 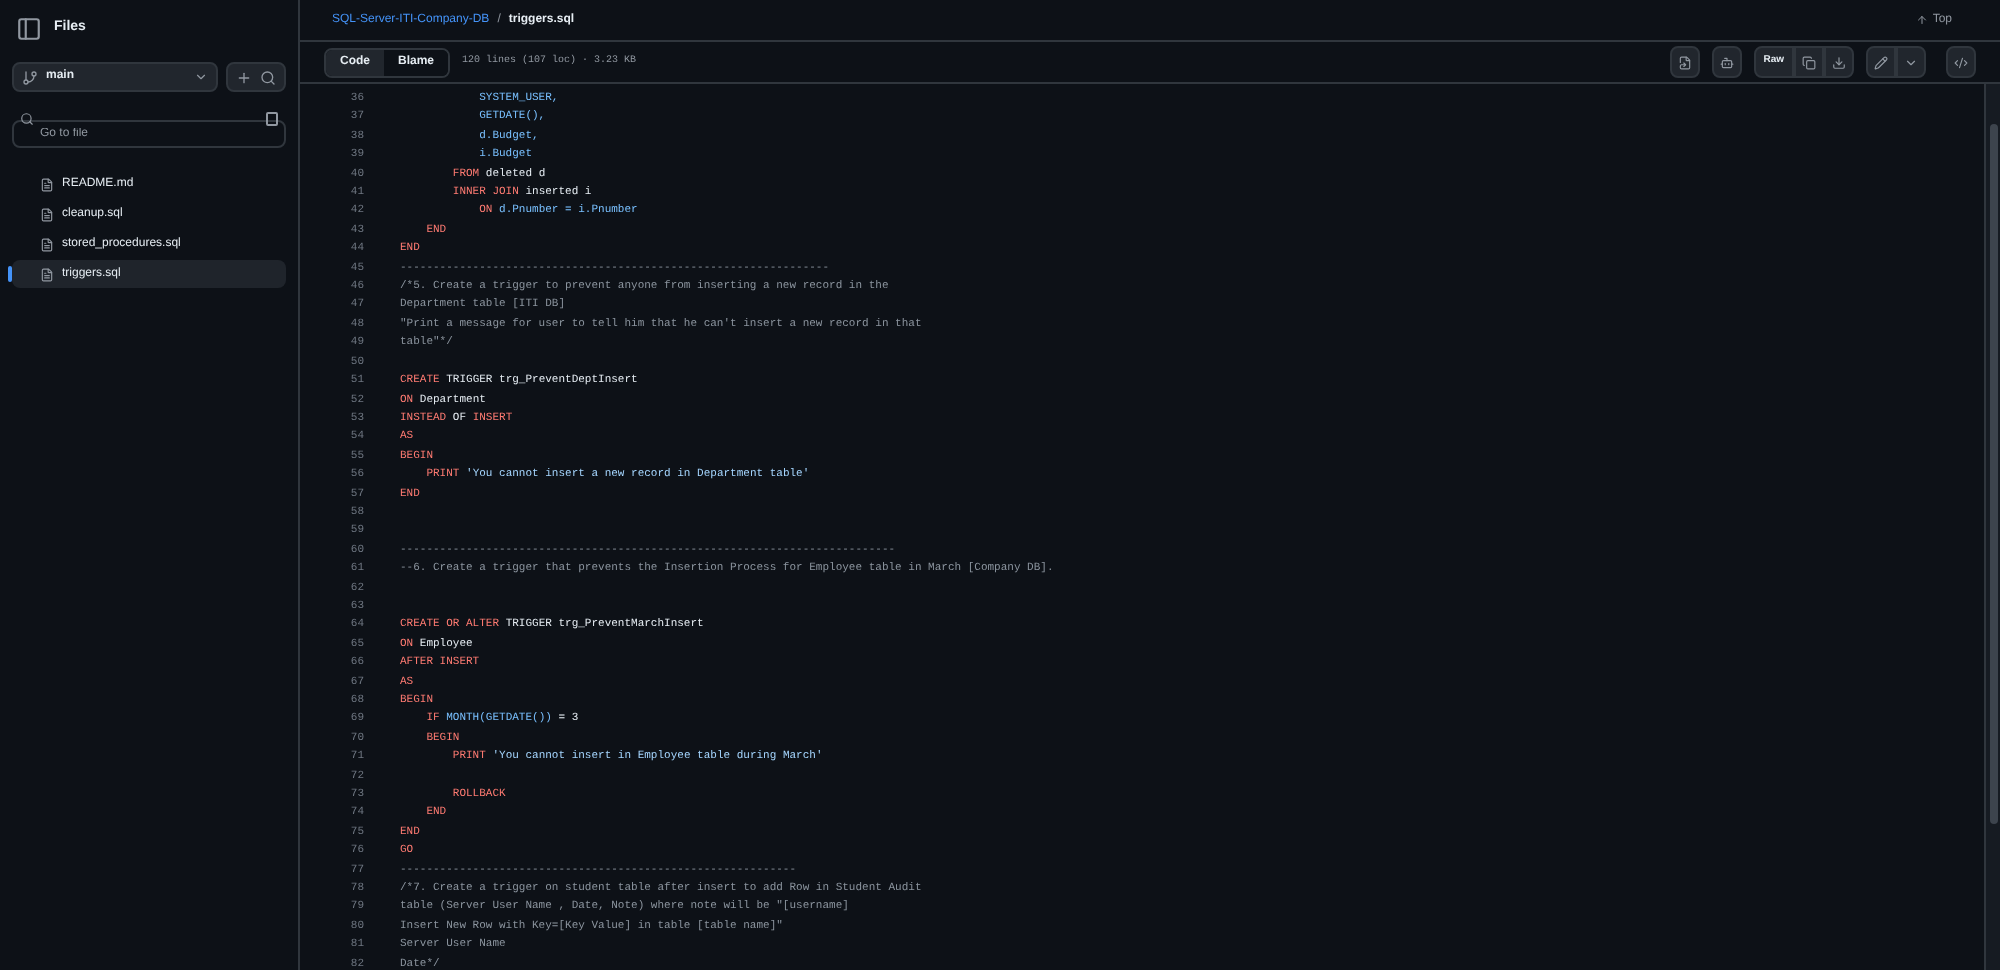 What do you see at coordinates (244, 77) in the screenshot?
I see `plus-icon` at bounding box center [244, 77].